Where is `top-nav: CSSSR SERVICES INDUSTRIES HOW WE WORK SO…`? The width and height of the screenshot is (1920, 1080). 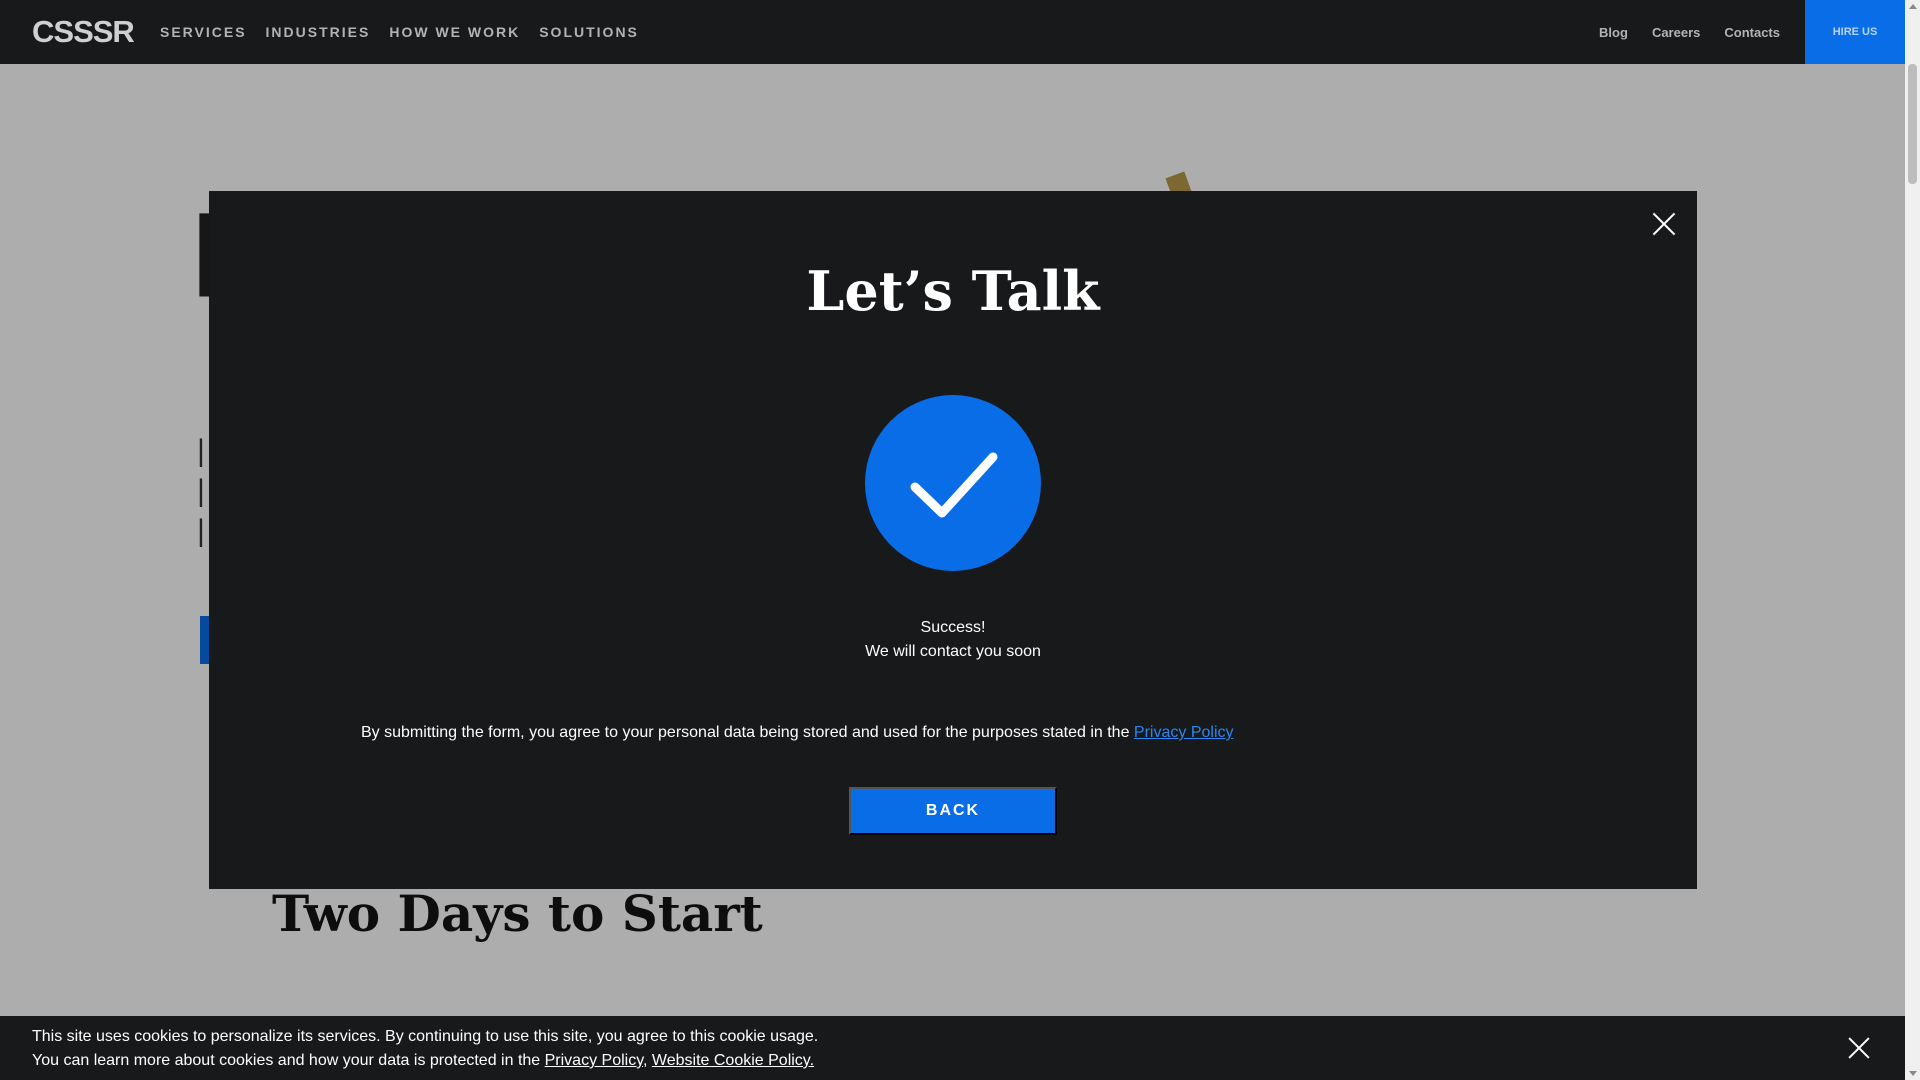 top-nav: CSSSR SERVICES INDUSTRIES HOW WE WORK SO… is located at coordinates (952, 32).